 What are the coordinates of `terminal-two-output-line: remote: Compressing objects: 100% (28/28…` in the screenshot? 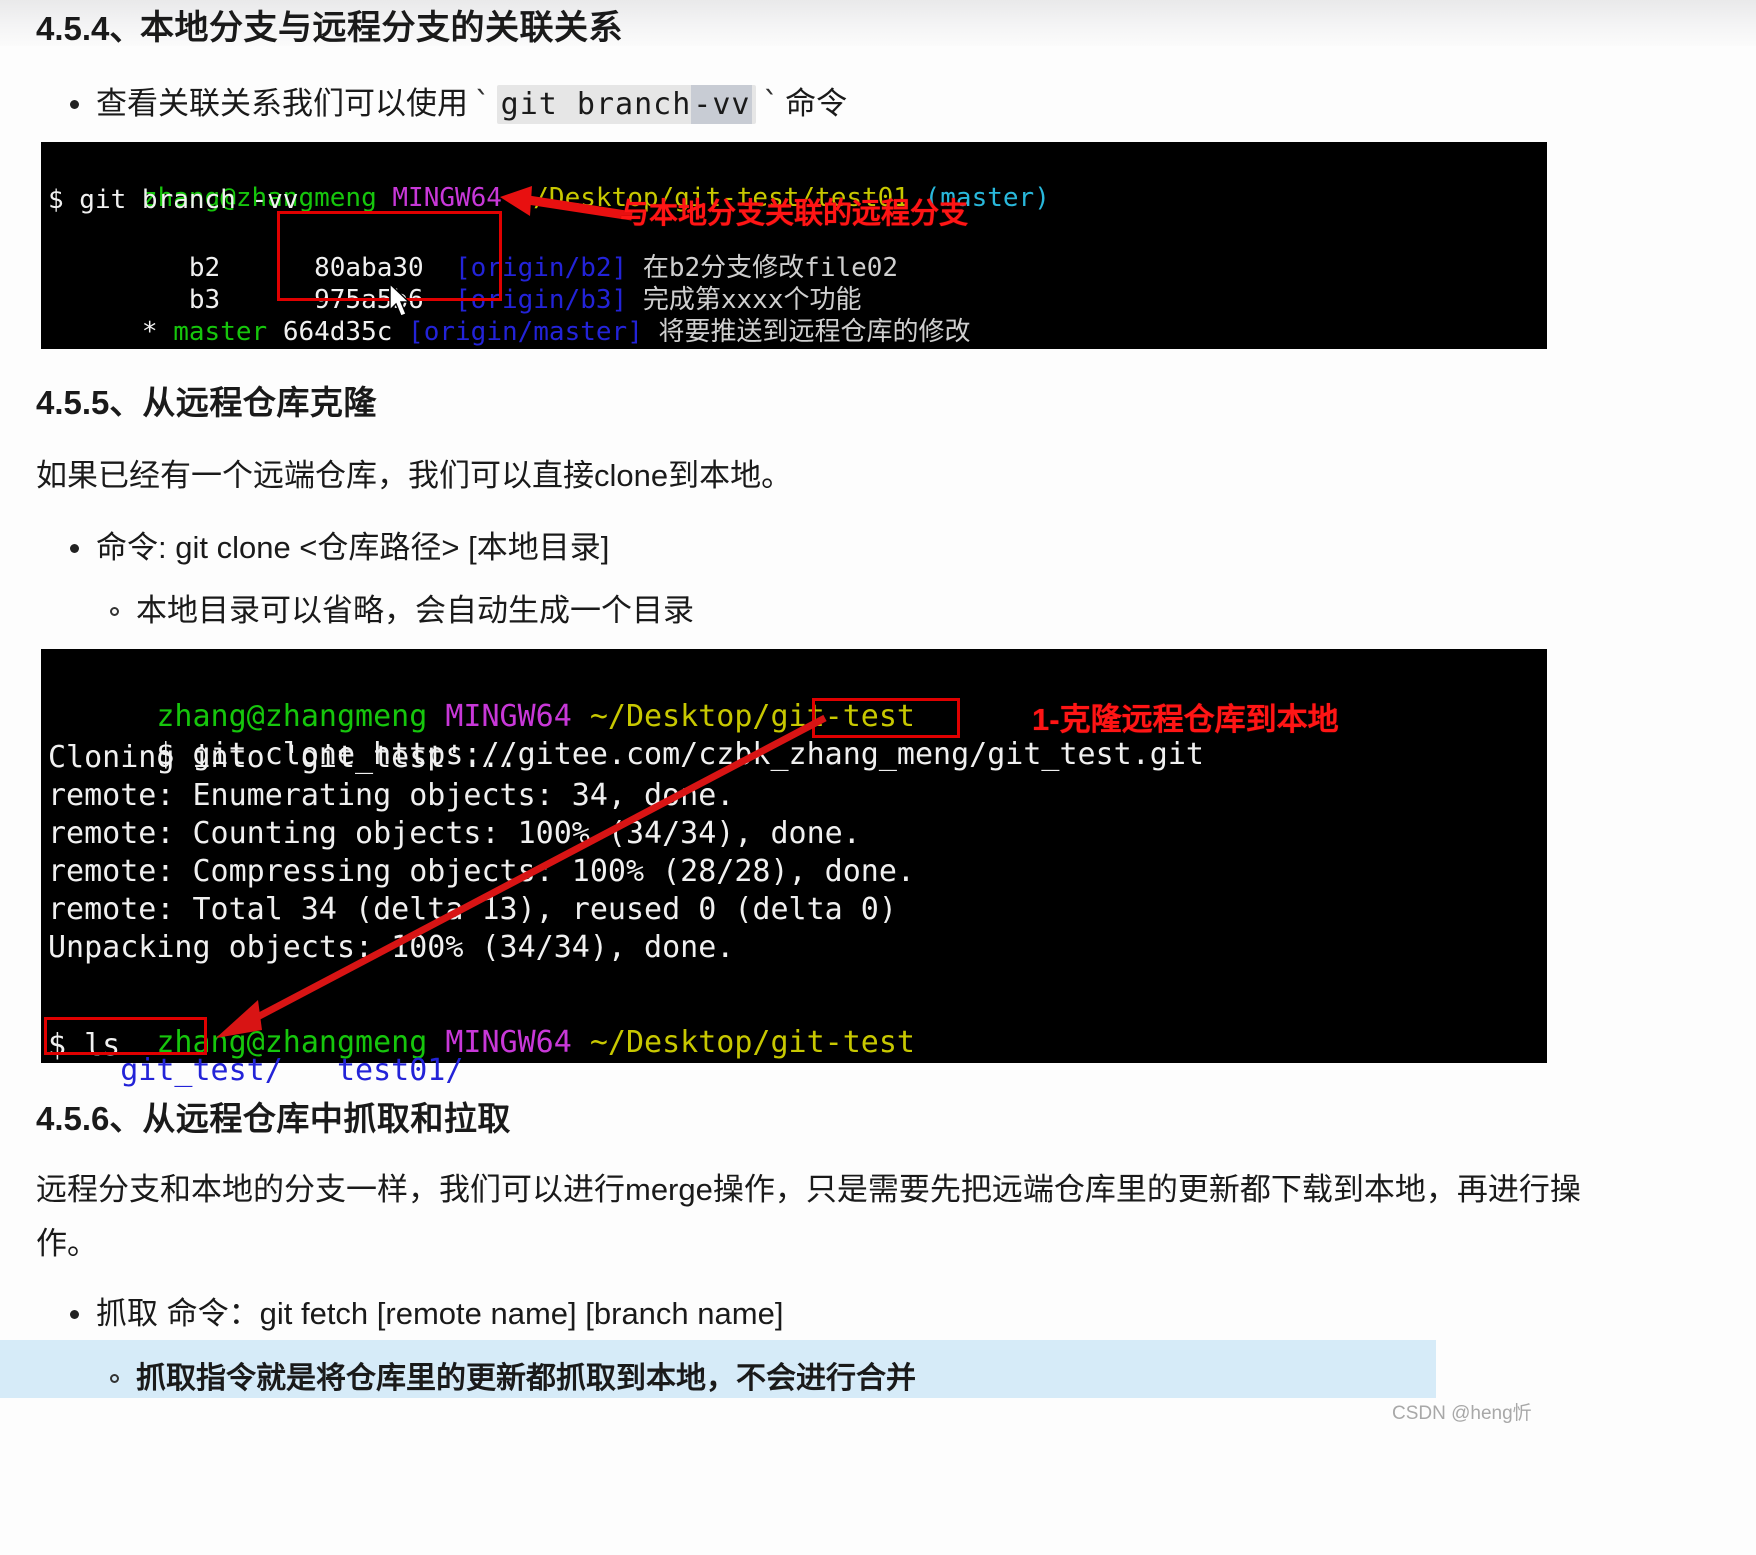 It's located at (481, 871).